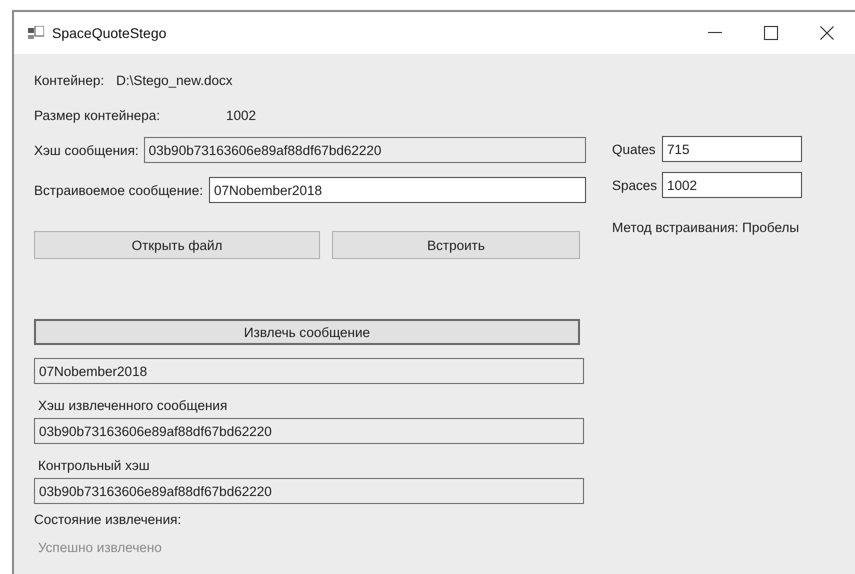 This screenshot has height=574, width=855. I want to click on extraction-status-text: Успешно извлечено, so click(100, 547).